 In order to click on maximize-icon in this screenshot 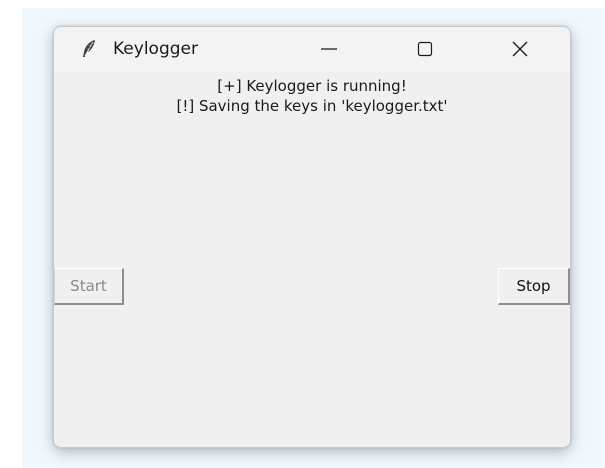, I will do `click(425, 49)`.